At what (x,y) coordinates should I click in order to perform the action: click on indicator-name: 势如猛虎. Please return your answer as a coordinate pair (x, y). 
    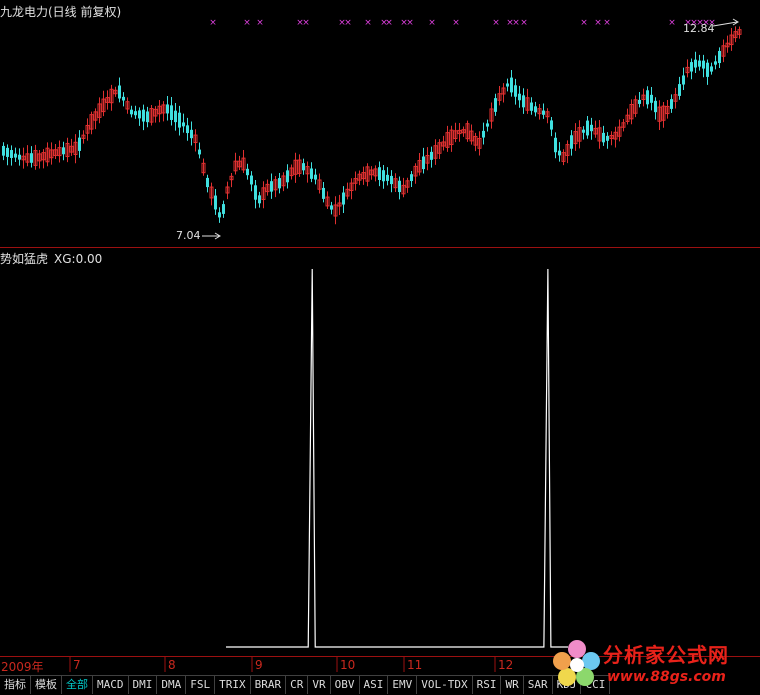
    Looking at the image, I should click on (24, 259).